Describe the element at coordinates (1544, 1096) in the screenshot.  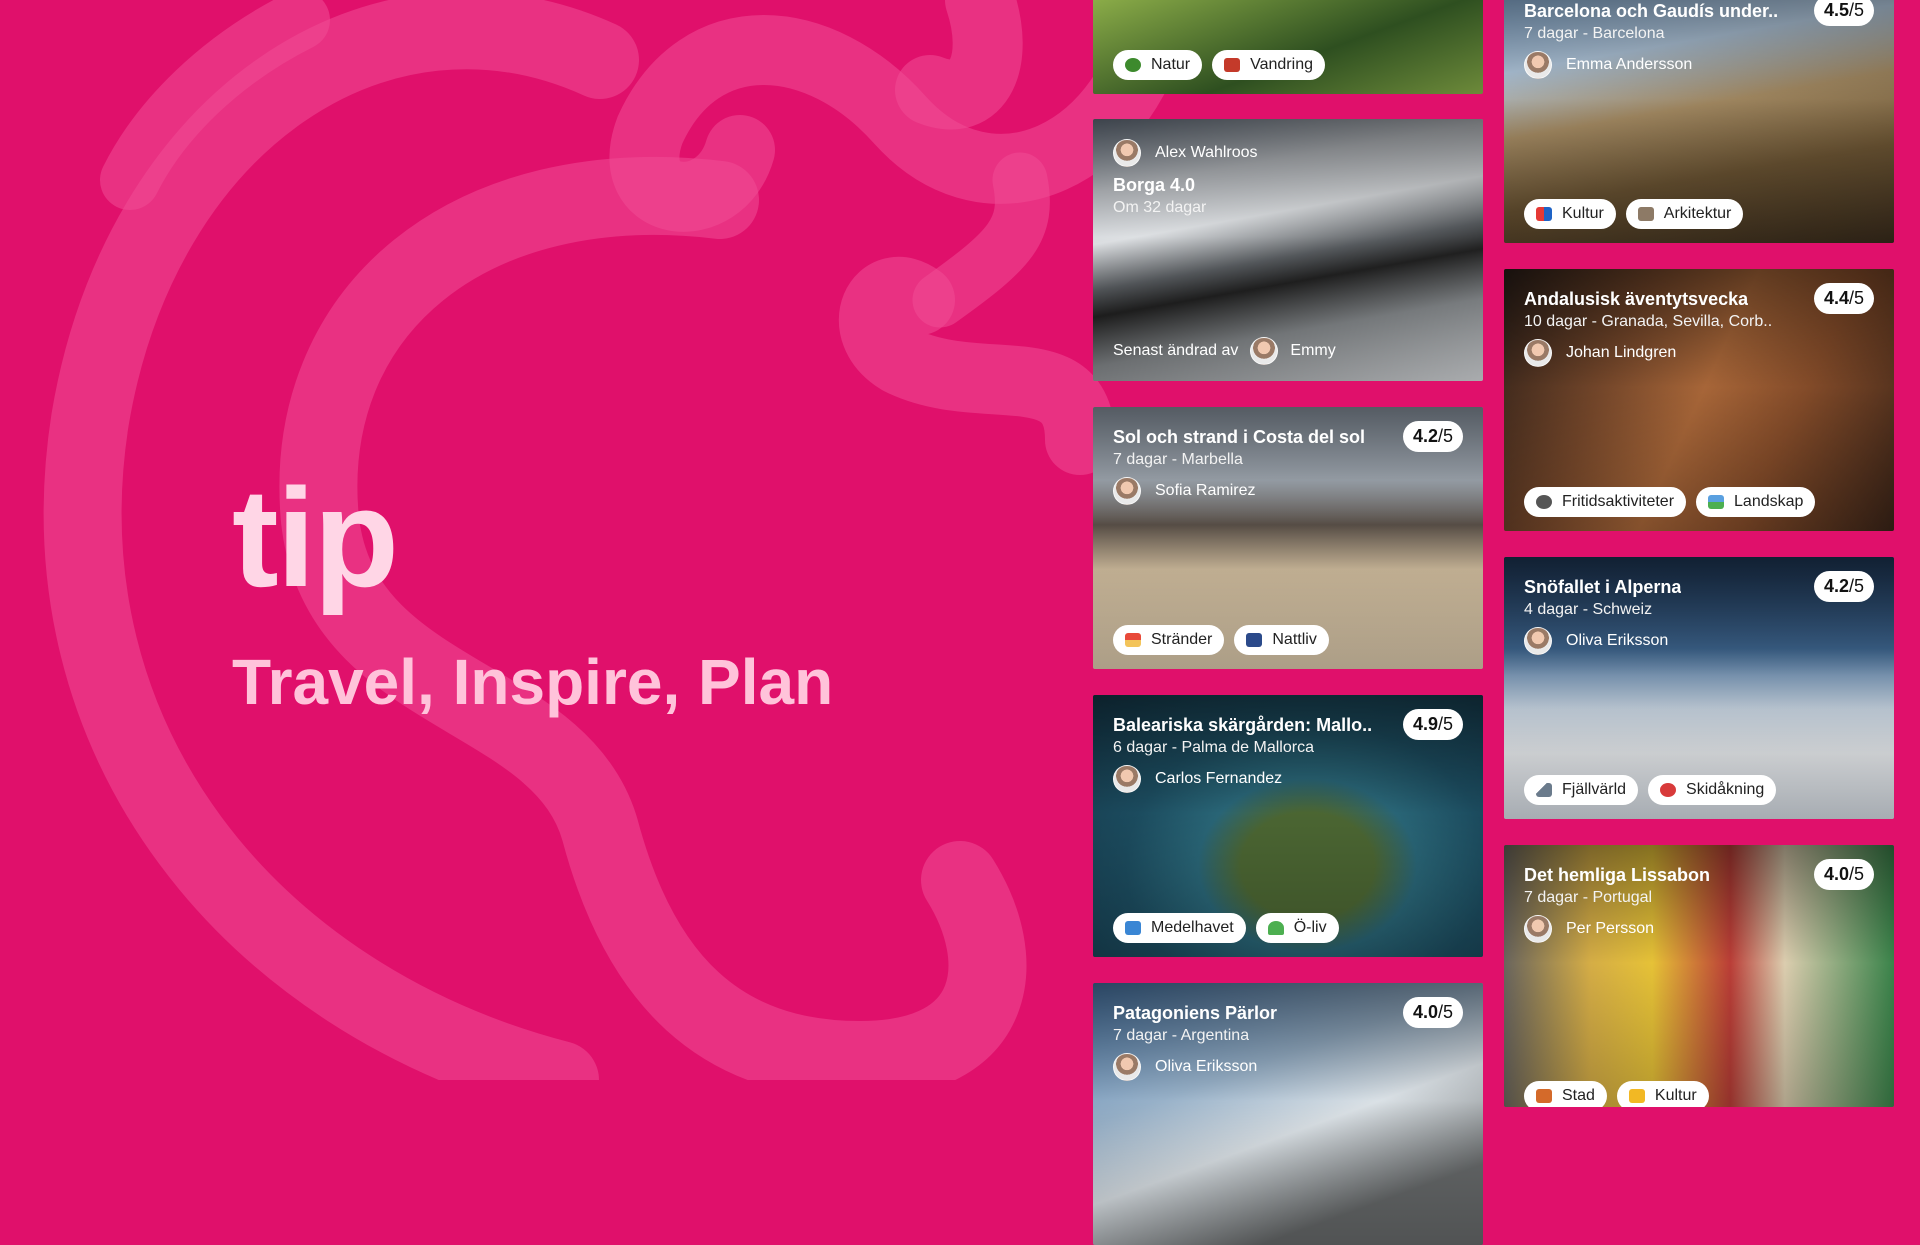
I see `city-icon` at that location.